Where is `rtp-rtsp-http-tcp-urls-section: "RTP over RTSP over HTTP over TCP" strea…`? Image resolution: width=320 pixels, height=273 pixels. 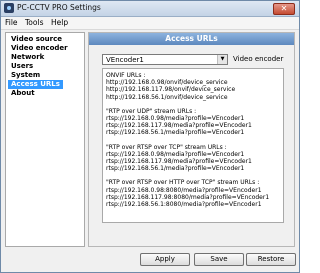
rtp-rtsp-http-tcp-urls-section: "RTP over RTSP over HTTP over TCP" strea… is located at coordinates (193, 193).